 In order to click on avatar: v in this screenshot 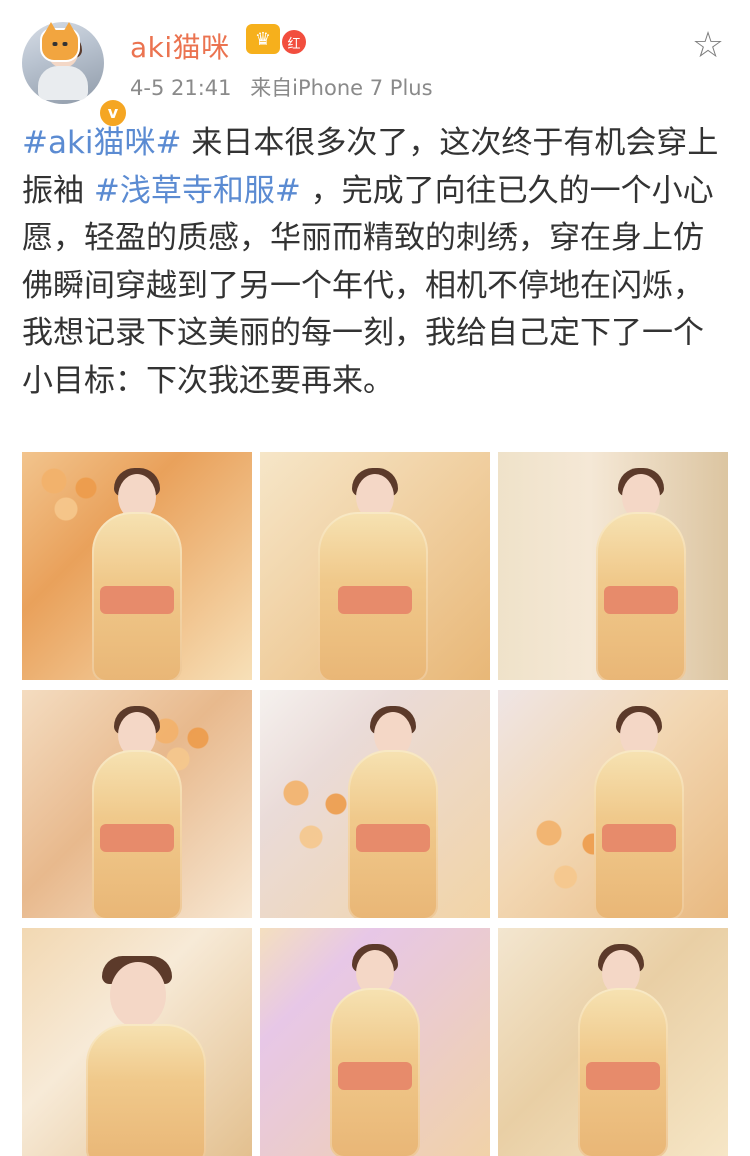, I will do `click(75, 75)`.